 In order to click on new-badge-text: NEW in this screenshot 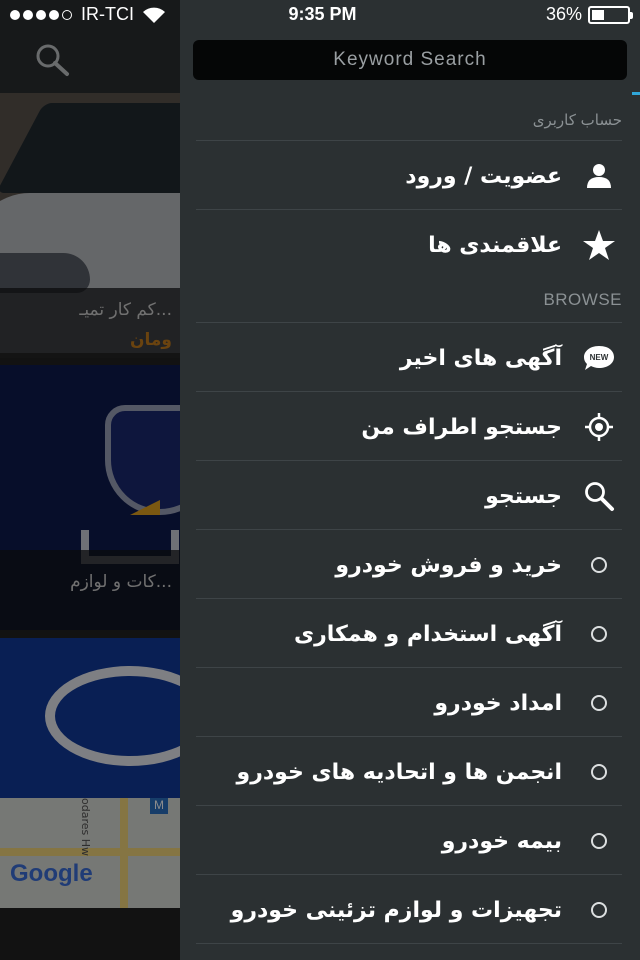, I will do `click(599, 357)`.